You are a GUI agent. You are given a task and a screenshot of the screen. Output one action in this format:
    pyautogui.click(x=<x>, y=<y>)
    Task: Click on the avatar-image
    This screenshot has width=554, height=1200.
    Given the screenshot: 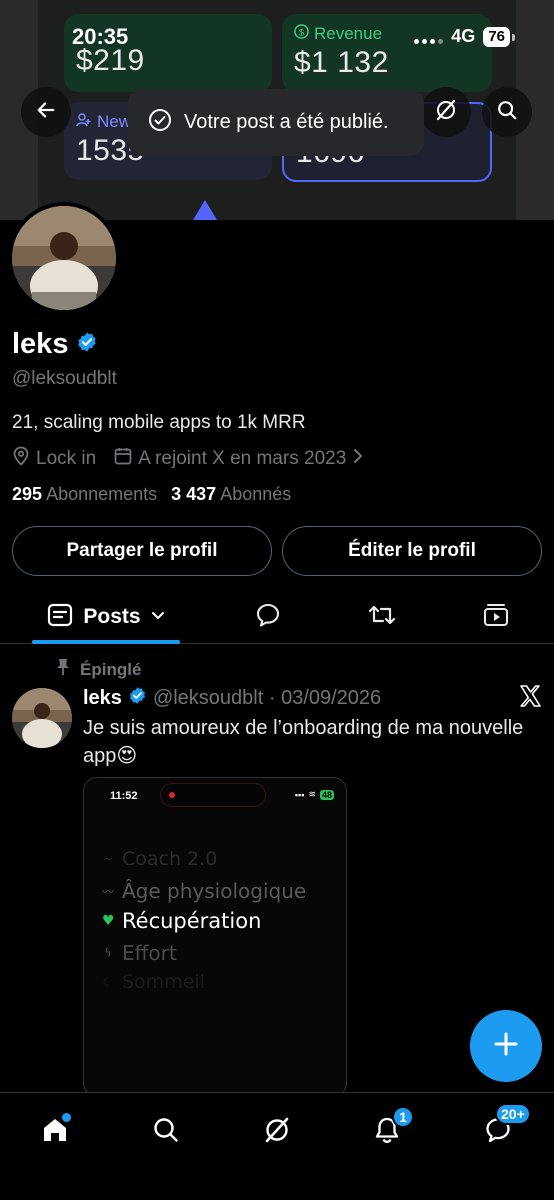 What is the action you would take?
    pyautogui.click(x=64, y=258)
    